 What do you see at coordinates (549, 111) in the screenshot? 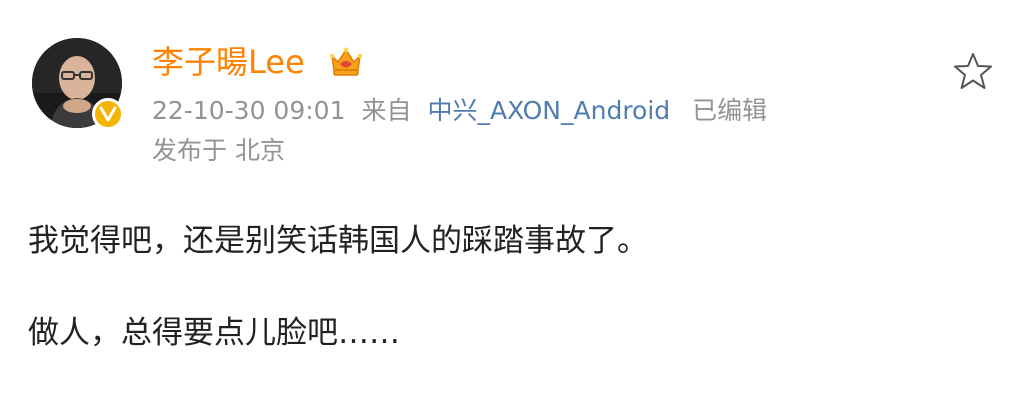
I see `source-link: 中兴_AXON_Android` at bounding box center [549, 111].